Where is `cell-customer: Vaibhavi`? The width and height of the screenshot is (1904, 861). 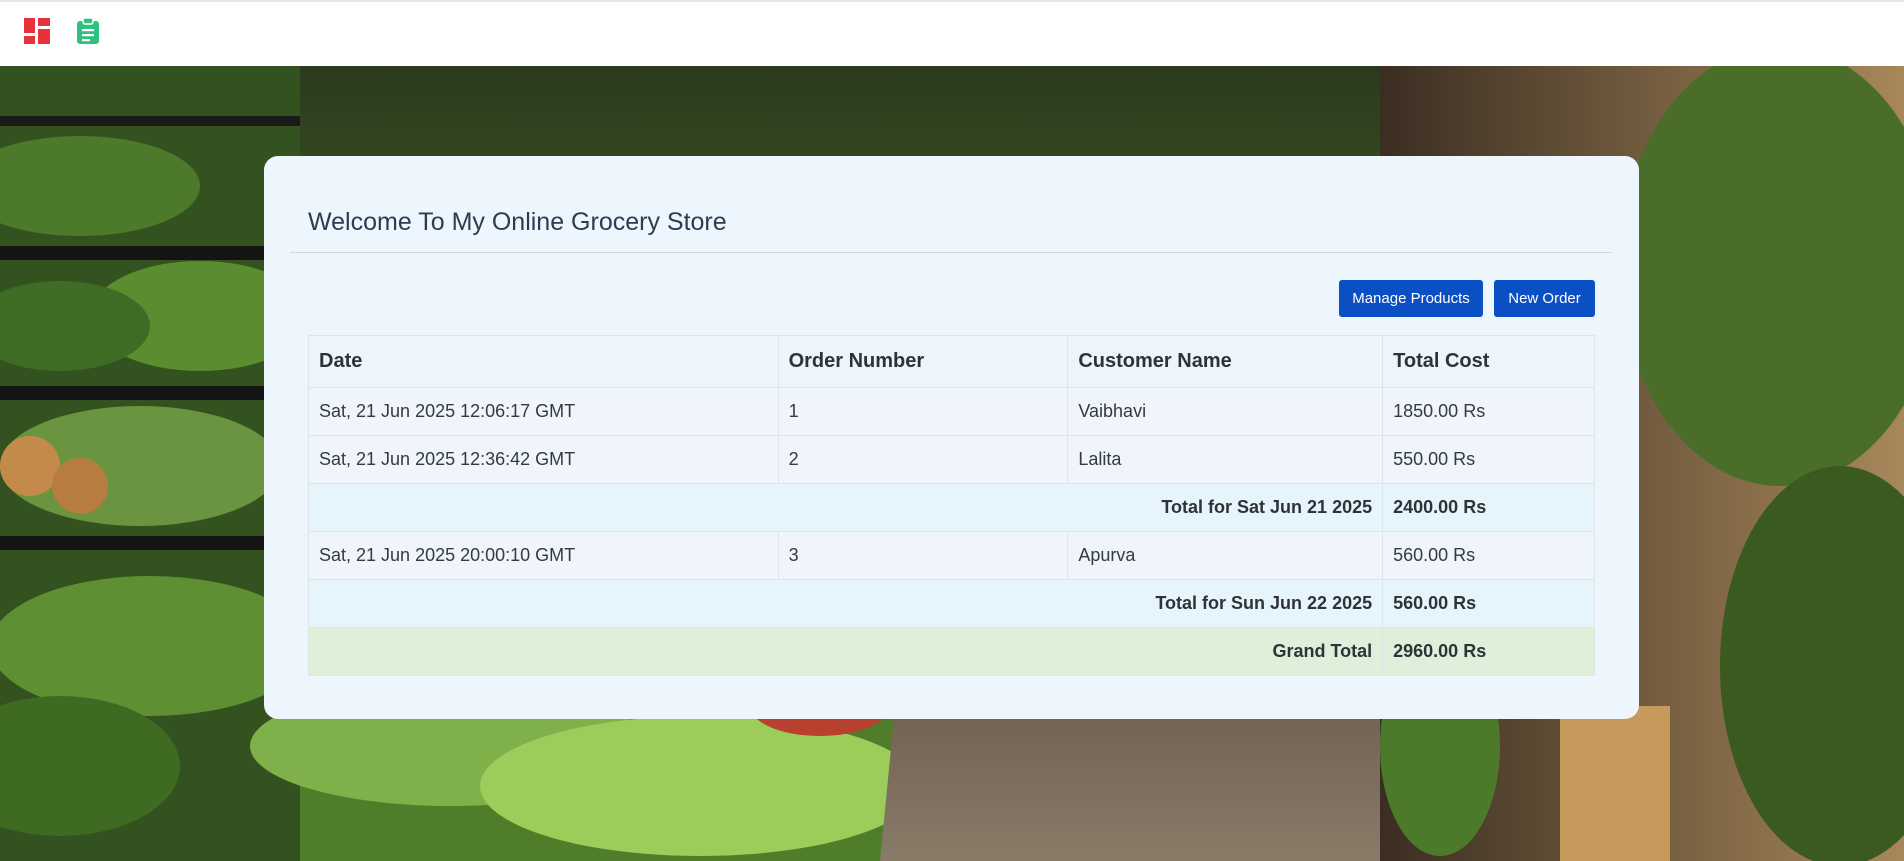
cell-customer: Vaibhavi is located at coordinates (1225, 411).